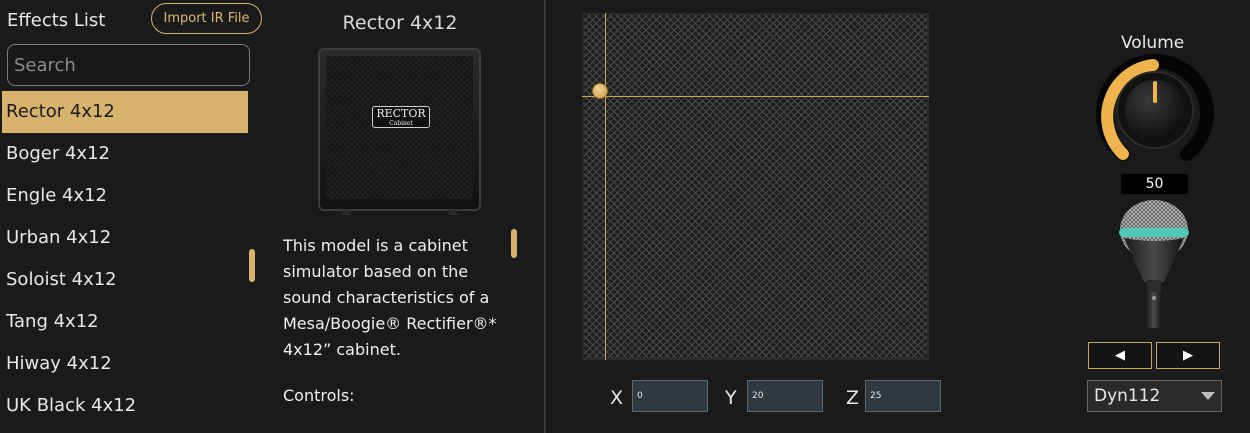 The image size is (1250, 433). Describe the element at coordinates (125, 280) in the screenshot. I see `effect-item-soloist: Soloist 4x12` at that location.